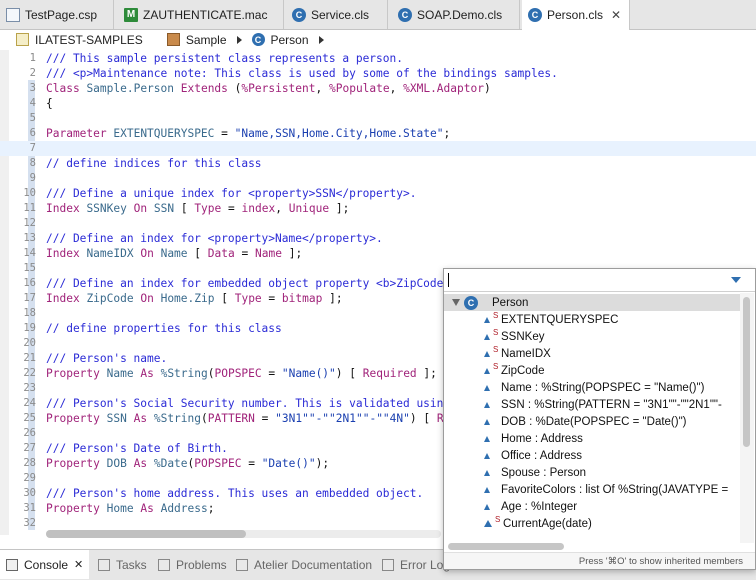 The image size is (756, 580). Describe the element at coordinates (29, 223) in the screenshot. I see `line-number: 12` at that location.